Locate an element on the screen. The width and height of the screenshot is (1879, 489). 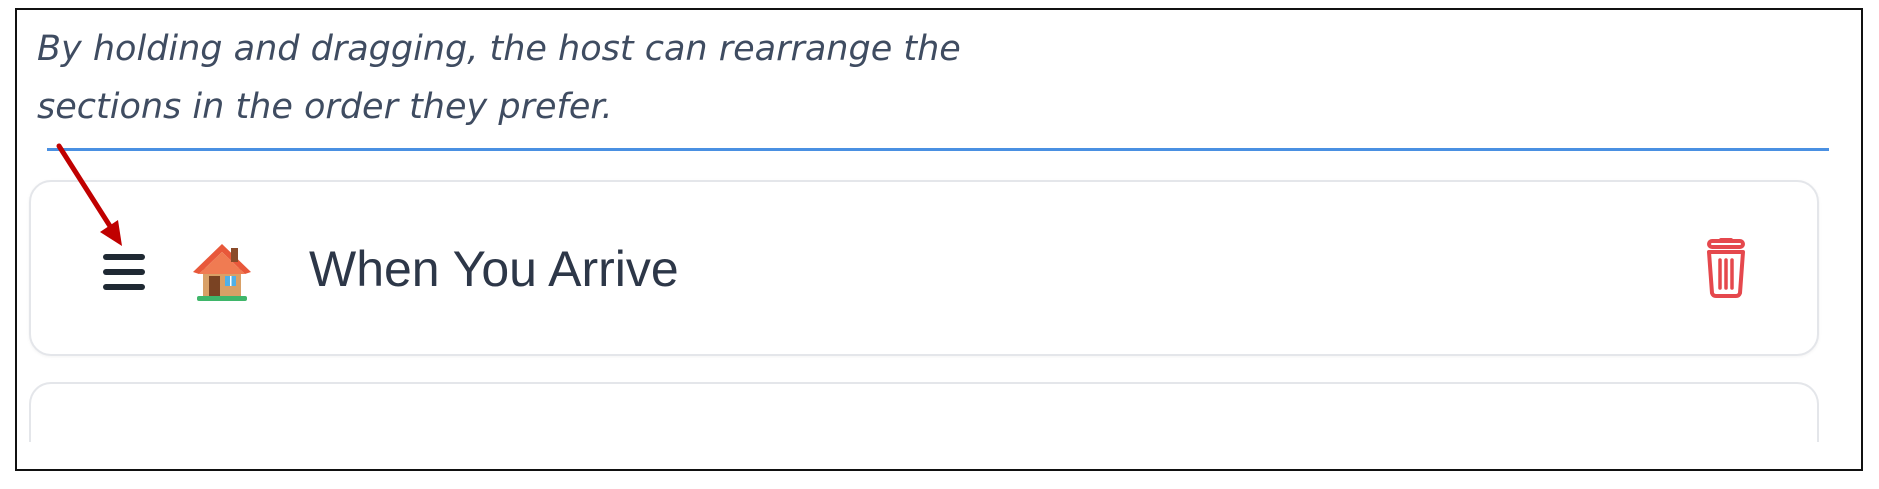
section-title: When You Arrive is located at coordinates (494, 269).